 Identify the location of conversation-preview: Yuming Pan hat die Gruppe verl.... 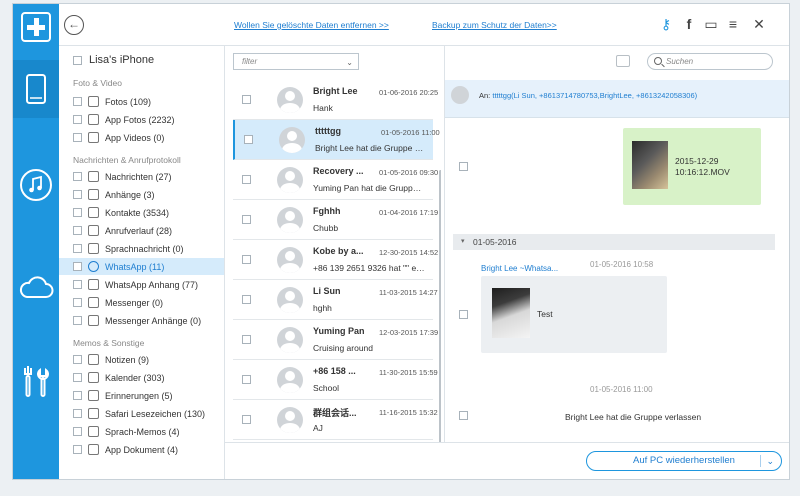
(369, 188).